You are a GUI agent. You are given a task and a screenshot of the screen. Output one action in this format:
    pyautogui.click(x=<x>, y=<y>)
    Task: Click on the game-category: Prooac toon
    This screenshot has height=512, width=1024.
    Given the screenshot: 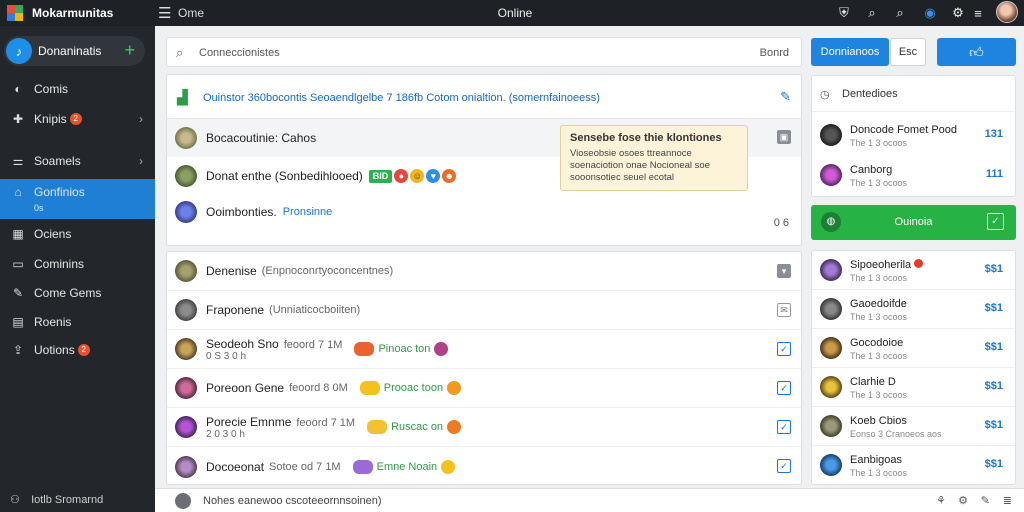 What is the action you would take?
    pyautogui.click(x=413, y=388)
    